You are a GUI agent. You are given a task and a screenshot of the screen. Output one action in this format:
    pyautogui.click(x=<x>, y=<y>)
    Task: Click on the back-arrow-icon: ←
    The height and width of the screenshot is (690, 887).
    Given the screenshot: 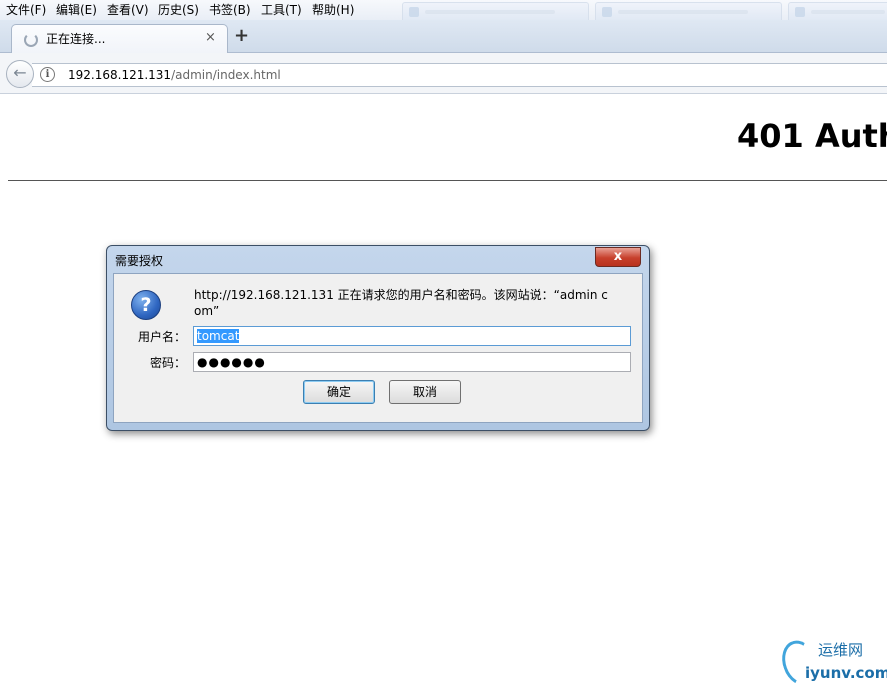 What is the action you would take?
    pyautogui.click(x=20, y=72)
    